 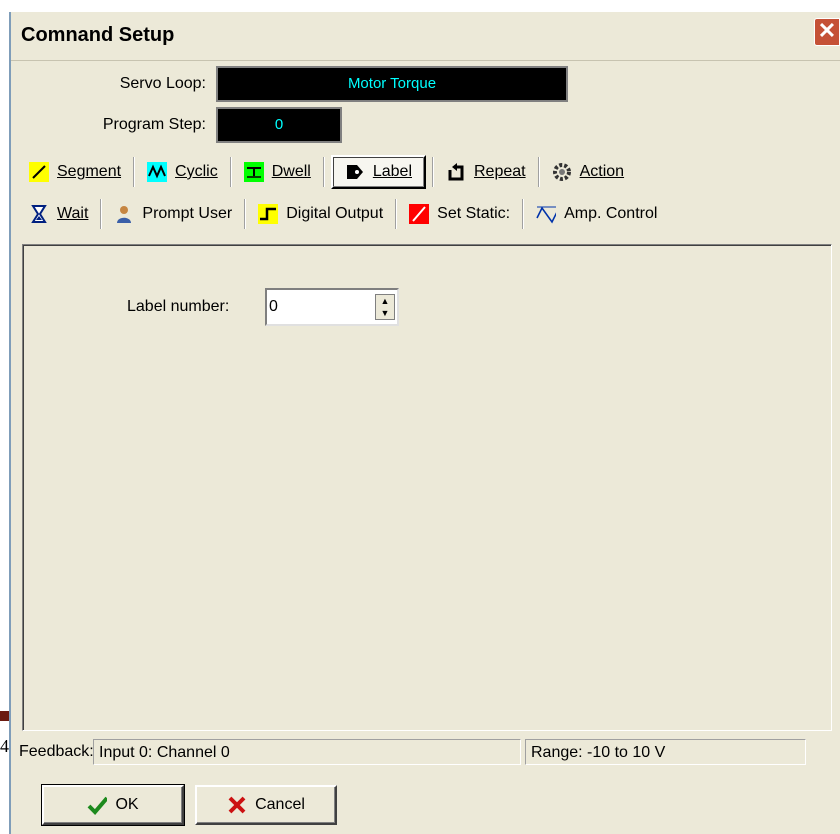 I want to click on spinner-arrows: ▲ ▼, so click(x=385, y=307).